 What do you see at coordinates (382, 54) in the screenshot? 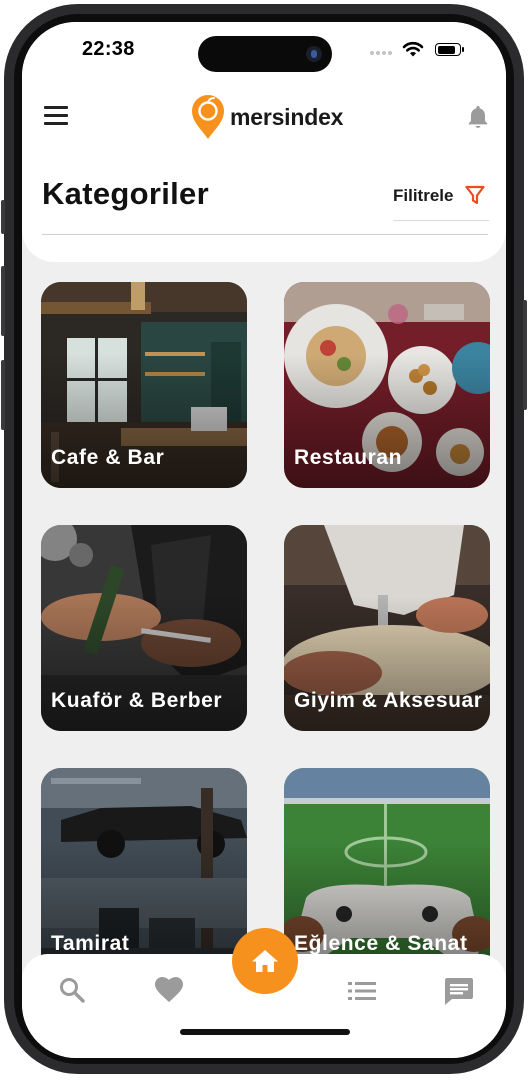
I see `cellular-signal-icon` at bounding box center [382, 54].